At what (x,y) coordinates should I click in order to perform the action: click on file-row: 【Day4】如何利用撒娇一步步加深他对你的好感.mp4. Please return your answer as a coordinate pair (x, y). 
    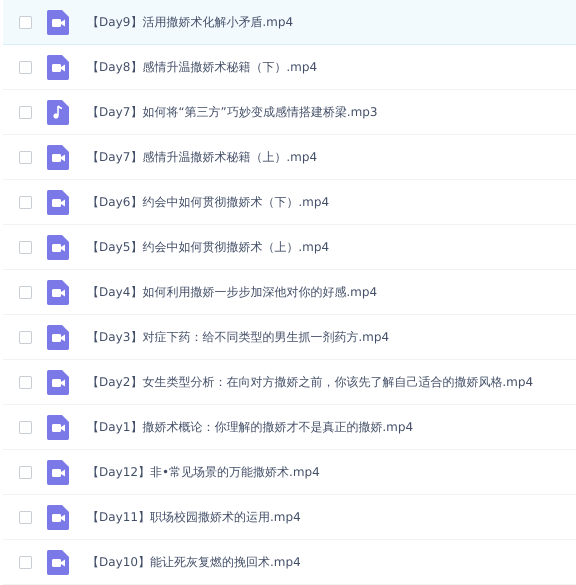
    Looking at the image, I should click on (289, 292).